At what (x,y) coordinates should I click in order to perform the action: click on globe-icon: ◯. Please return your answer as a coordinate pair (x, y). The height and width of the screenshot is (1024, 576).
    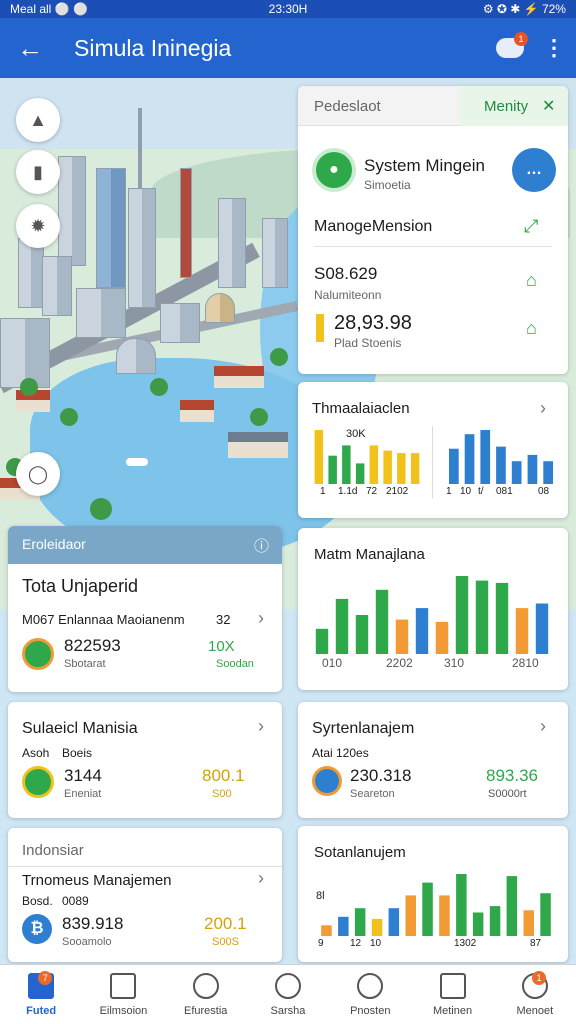
    Looking at the image, I should click on (38, 474).